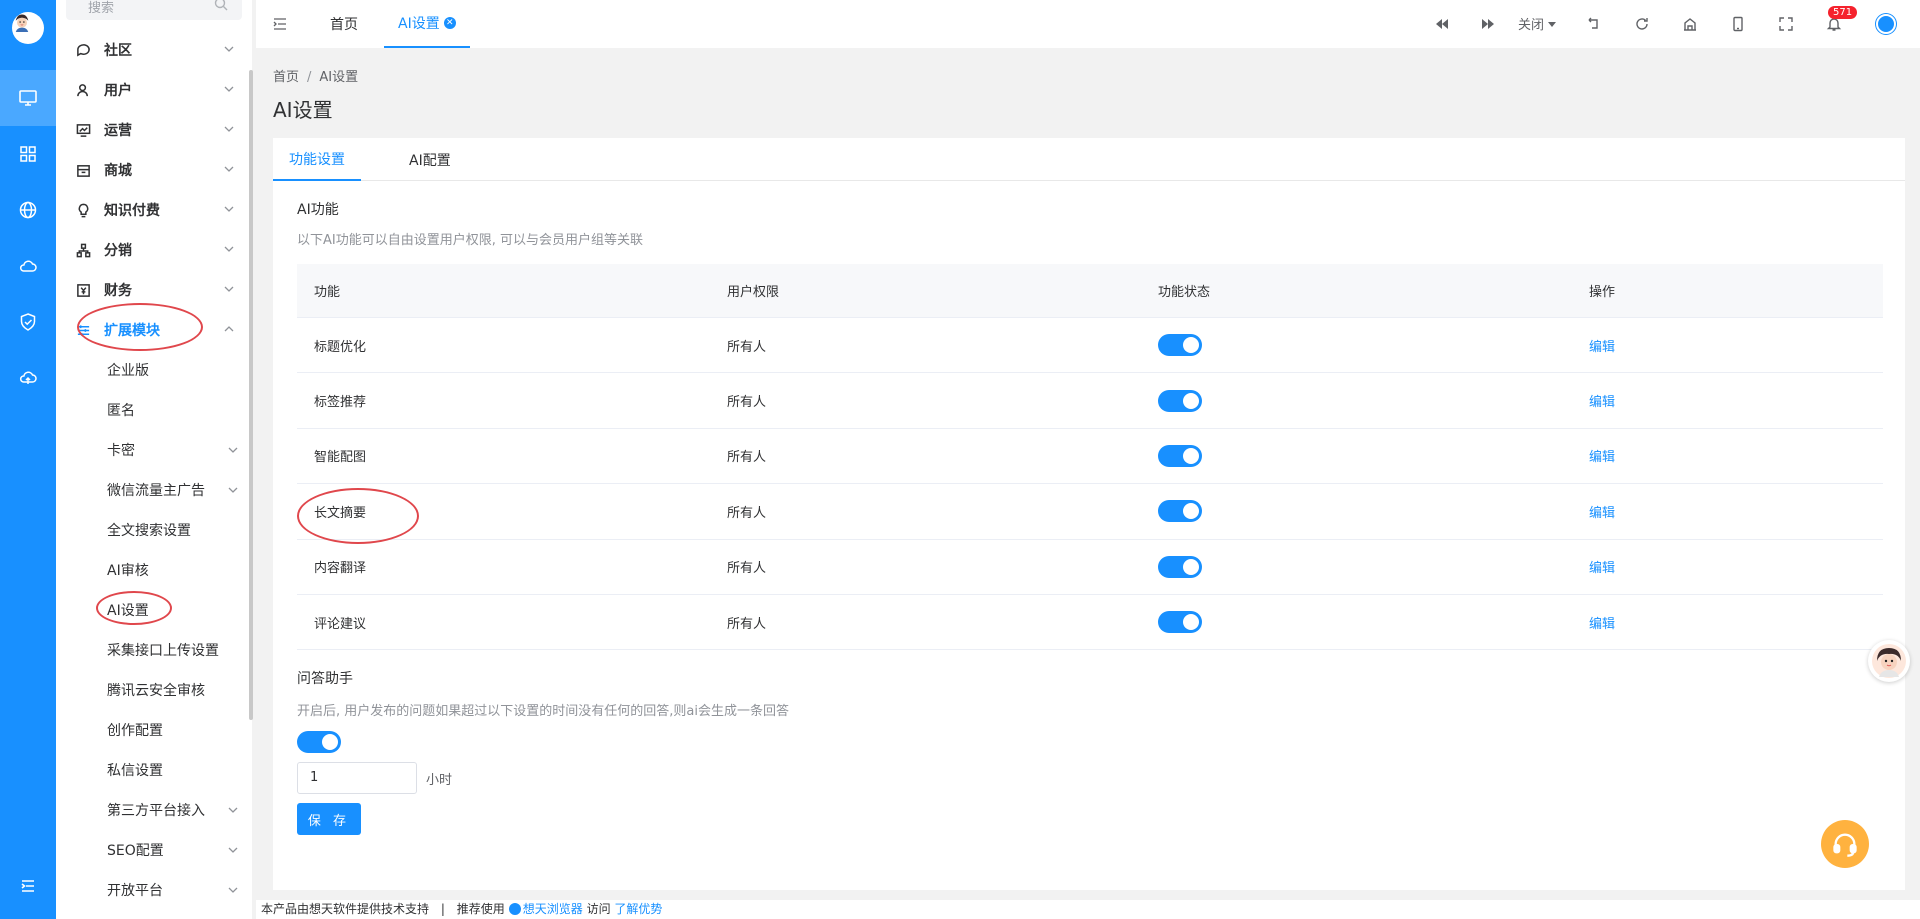 Image resolution: width=1920 pixels, height=919 pixels. What do you see at coordinates (280, 24) in the screenshot?
I see `collapse-menu-icon` at bounding box center [280, 24].